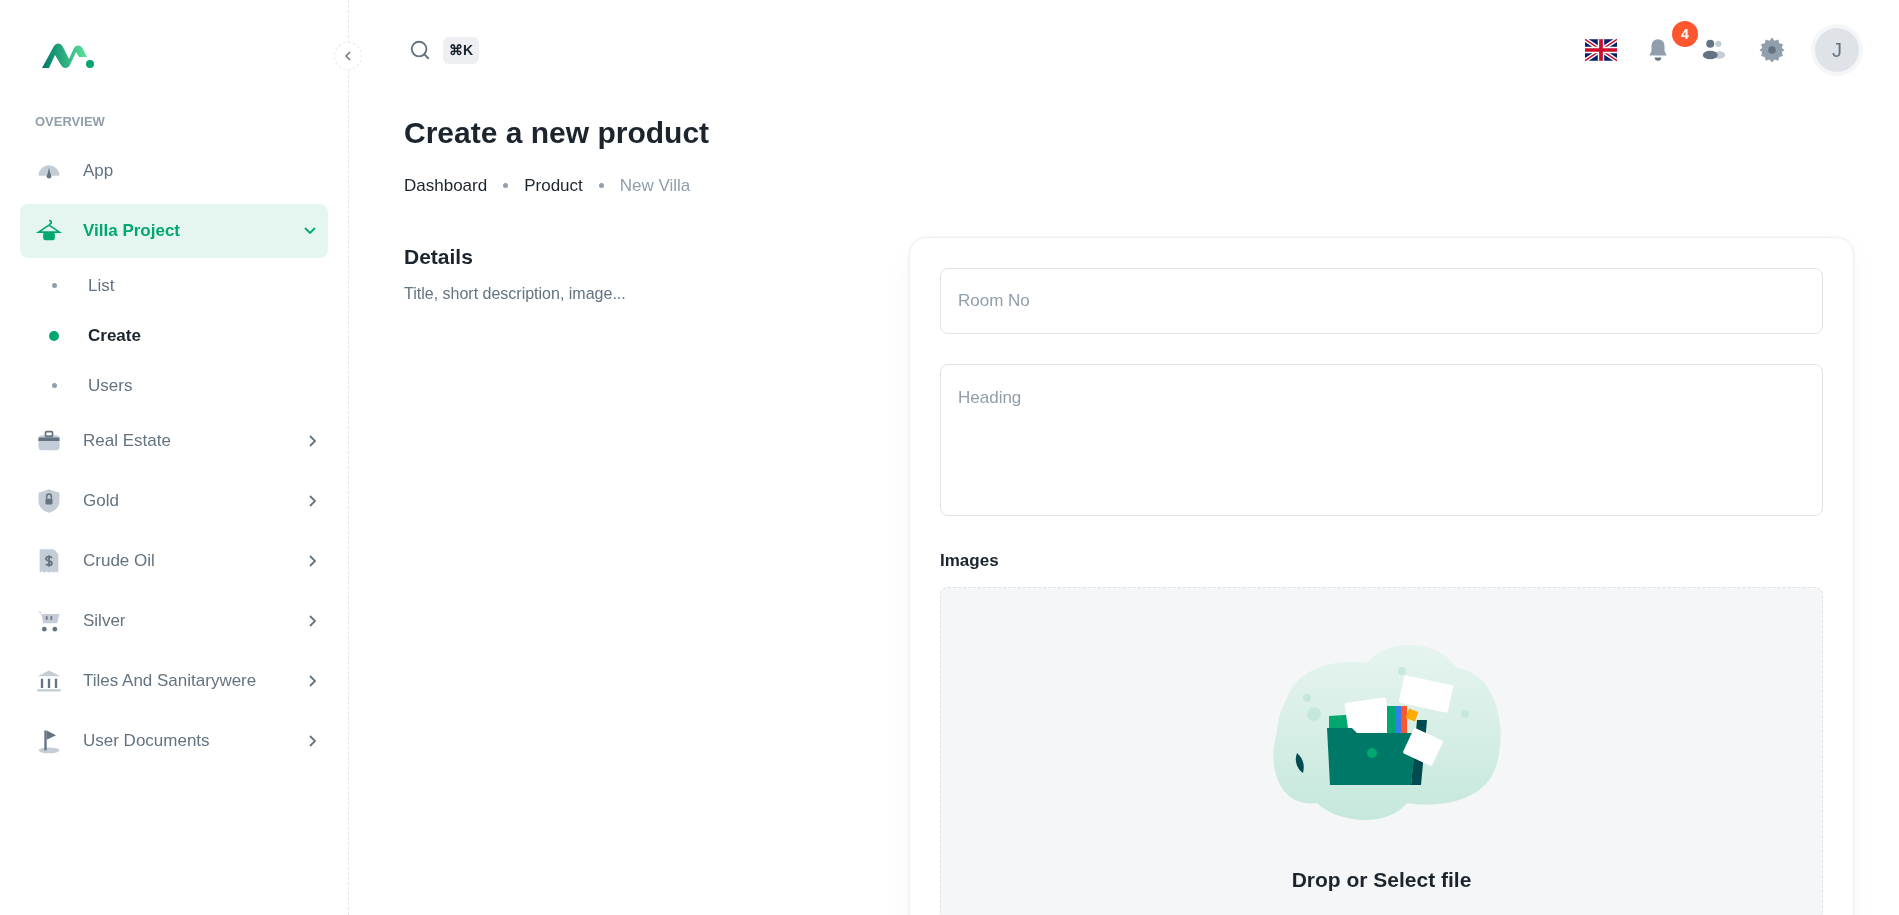 This screenshot has width=1899, height=915. Describe the element at coordinates (553, 186) in the screenshot. I see `breadcrumb-link: Product` at that location.